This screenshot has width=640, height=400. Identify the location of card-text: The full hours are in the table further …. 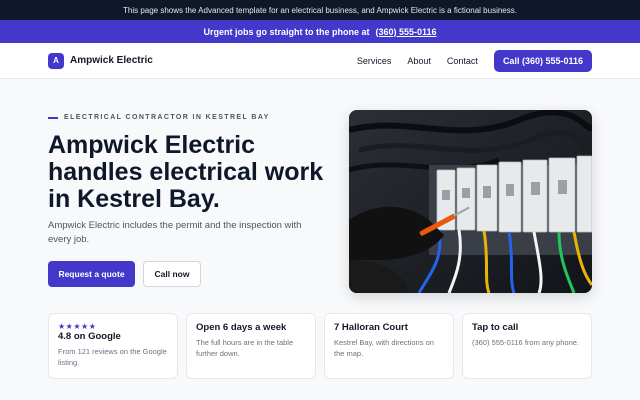
(245, 348).